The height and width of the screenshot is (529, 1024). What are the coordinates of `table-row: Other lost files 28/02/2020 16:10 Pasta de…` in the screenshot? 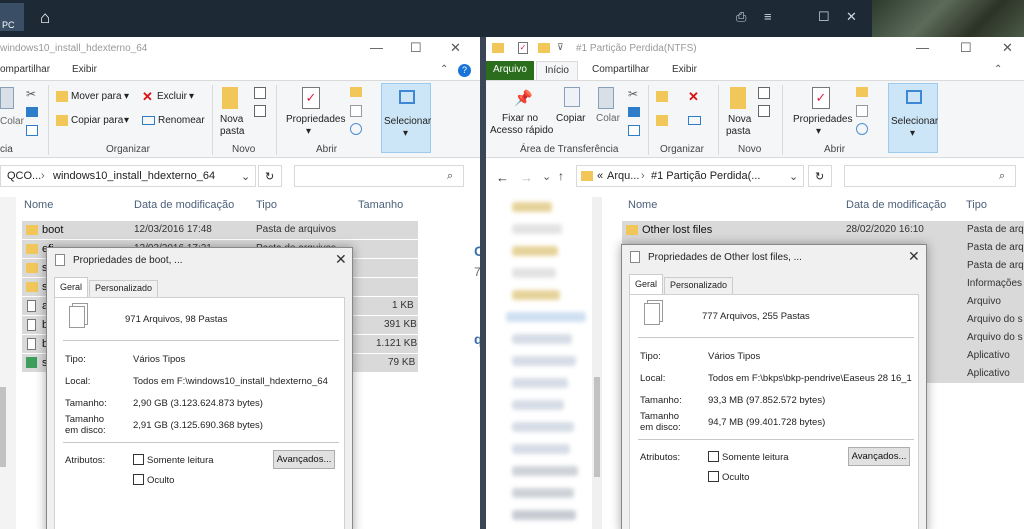 It's located at (823, 230).